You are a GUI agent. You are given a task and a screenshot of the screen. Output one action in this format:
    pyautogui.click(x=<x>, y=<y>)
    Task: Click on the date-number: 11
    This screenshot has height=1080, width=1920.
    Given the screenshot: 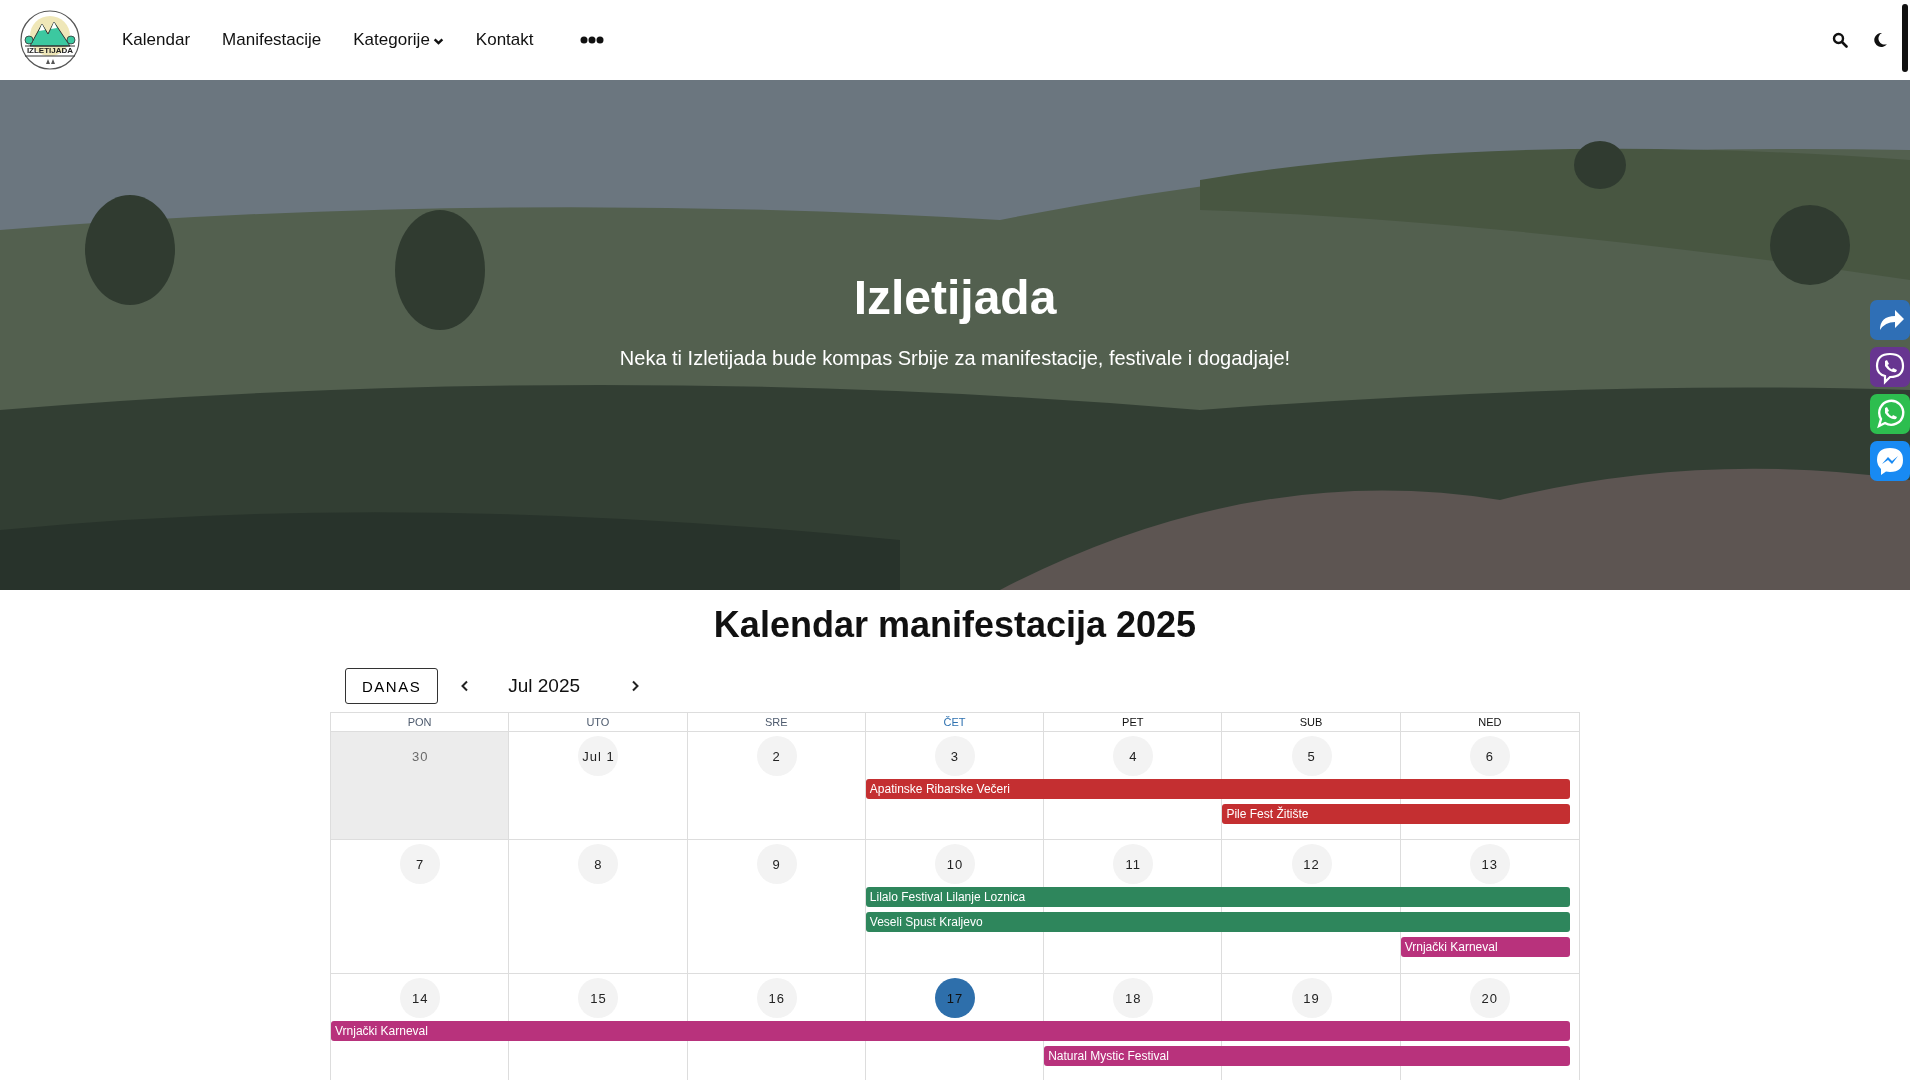 What is the action you would take?
    pyautogui.click(x=1133, y=864)
    